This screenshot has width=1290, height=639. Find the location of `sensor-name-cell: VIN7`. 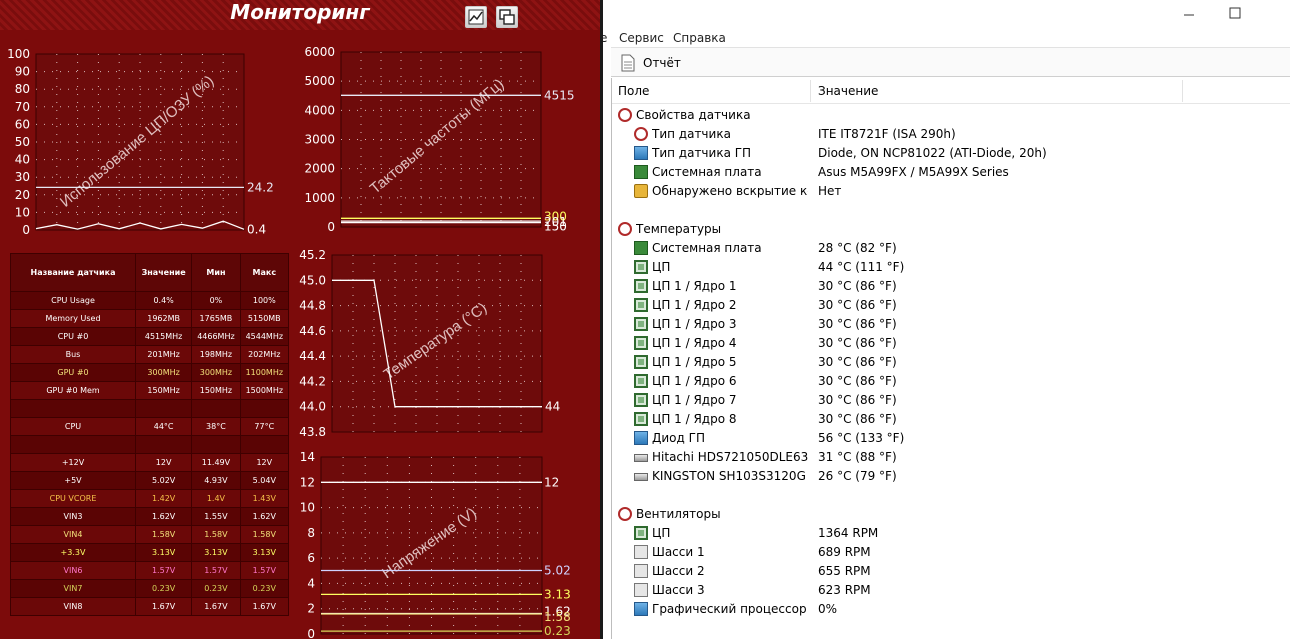

sensor-name-cell: VIN7 is located at coordinates (73, 588).